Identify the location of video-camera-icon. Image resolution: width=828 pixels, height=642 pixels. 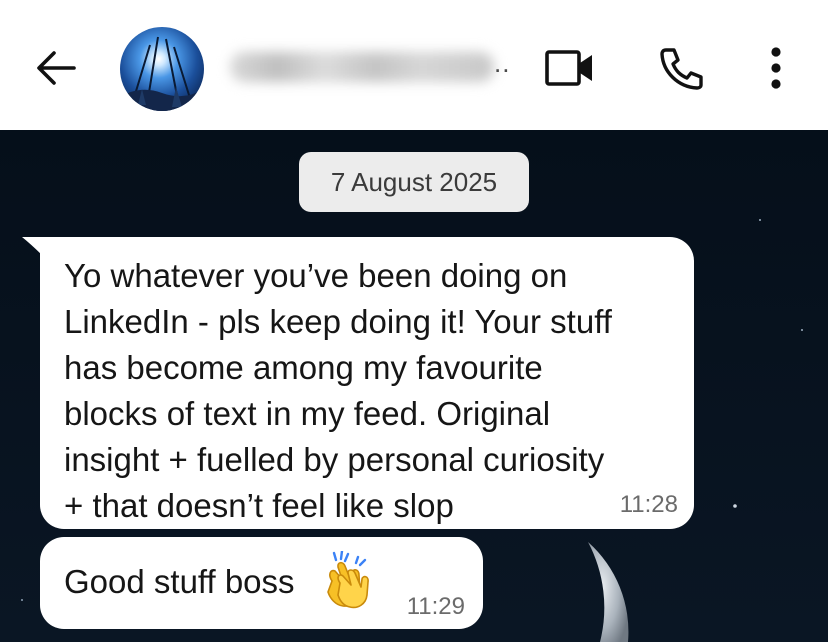
(568, 68).